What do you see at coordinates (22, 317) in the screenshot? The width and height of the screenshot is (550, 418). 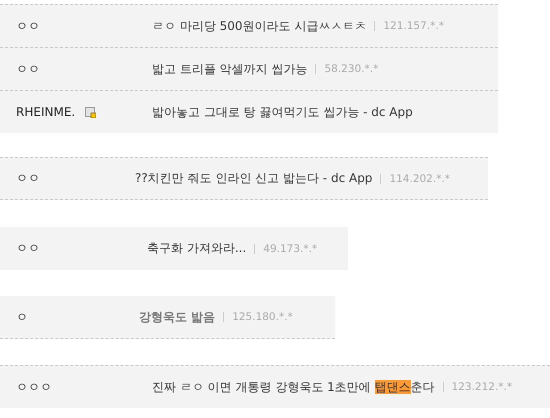 I see `author-name: ㅇ` at bounding box center [22, 317].